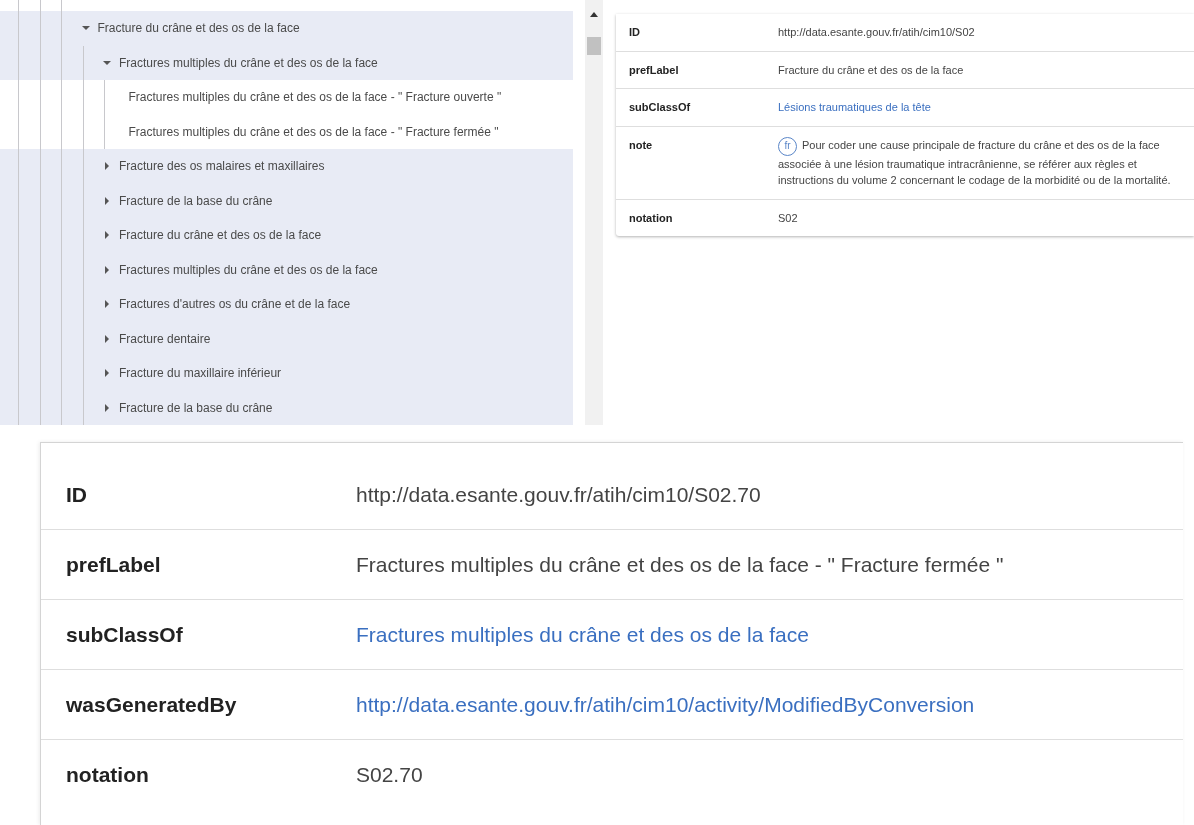  Describe the element at coordinates (871, 69) in the screenshot. I see `value-text: Fracture du crâne et des os de la face` at that location.